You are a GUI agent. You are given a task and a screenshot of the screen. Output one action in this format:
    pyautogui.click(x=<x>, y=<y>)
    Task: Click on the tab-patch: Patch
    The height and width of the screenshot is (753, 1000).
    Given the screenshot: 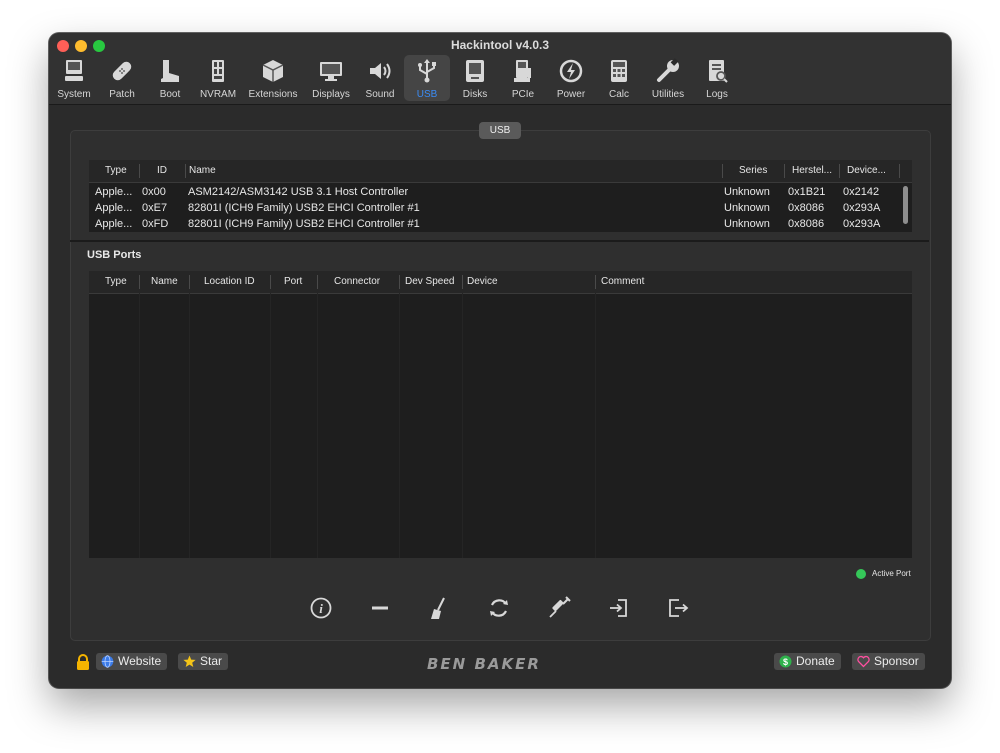 What is the action you would take?
    pyautogui.click(x=122, y=78)
    